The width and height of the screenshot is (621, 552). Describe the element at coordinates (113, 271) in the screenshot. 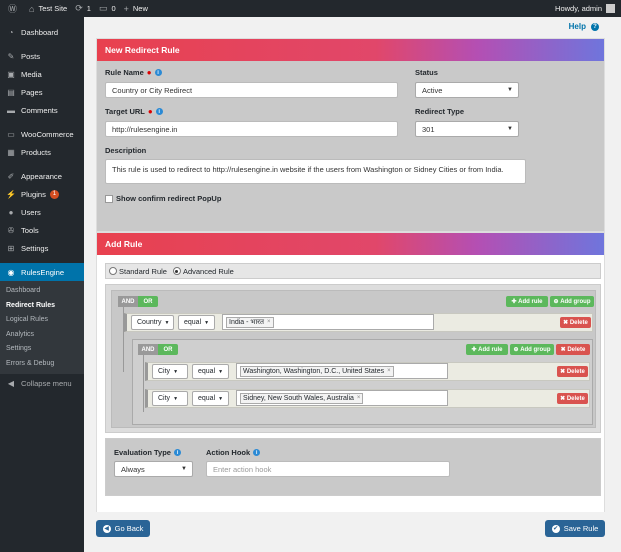

I see `standard-rule-radio` at that location.